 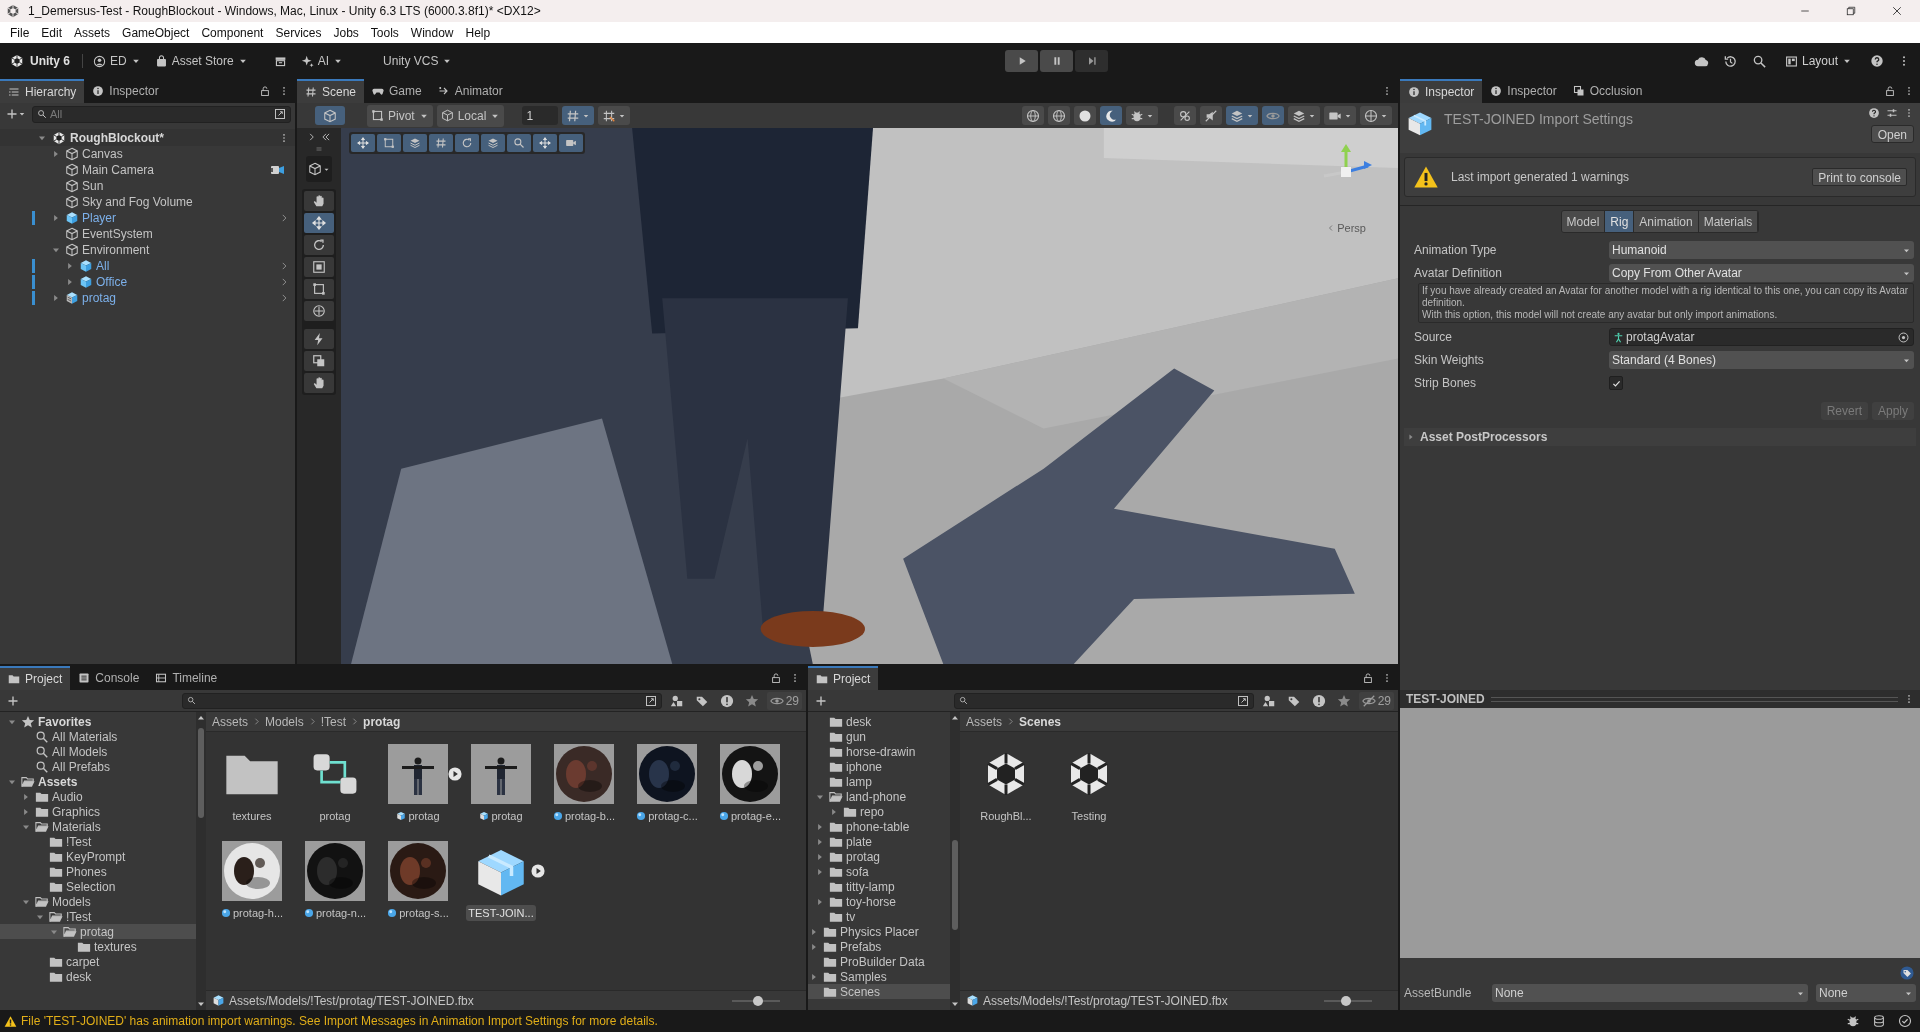 What do you see at coordinates (984, 721) in the screenshot?
I see `breadcrumb-link: Assets` at bounding box center [984, 721].